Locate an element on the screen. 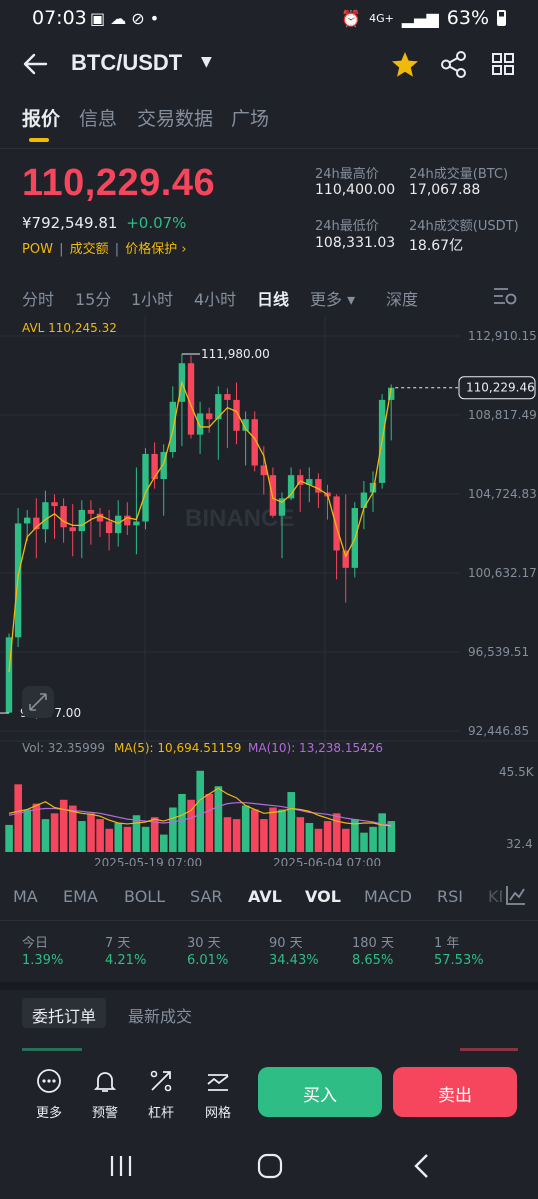  interval-4h: 4小时 is located at coordinates (215, 298).